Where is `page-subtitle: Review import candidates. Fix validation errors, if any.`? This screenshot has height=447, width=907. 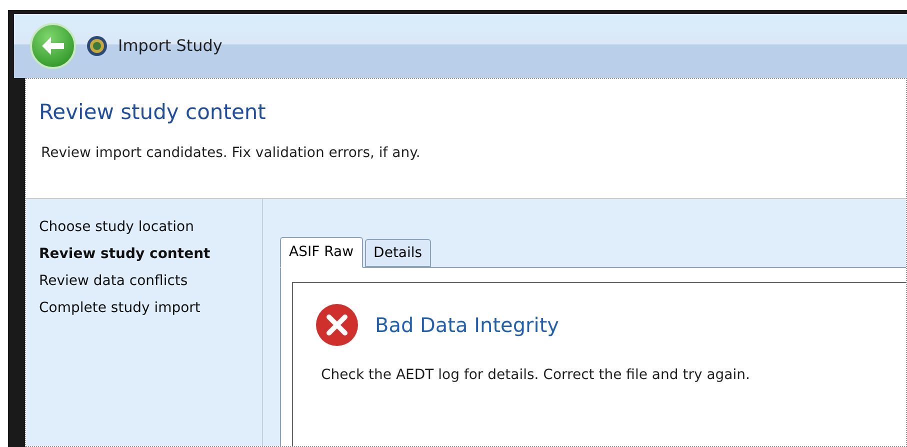 page-subtitle: Review import candidates. Fix validation errors, if any. is located at coordinates (231, 153).